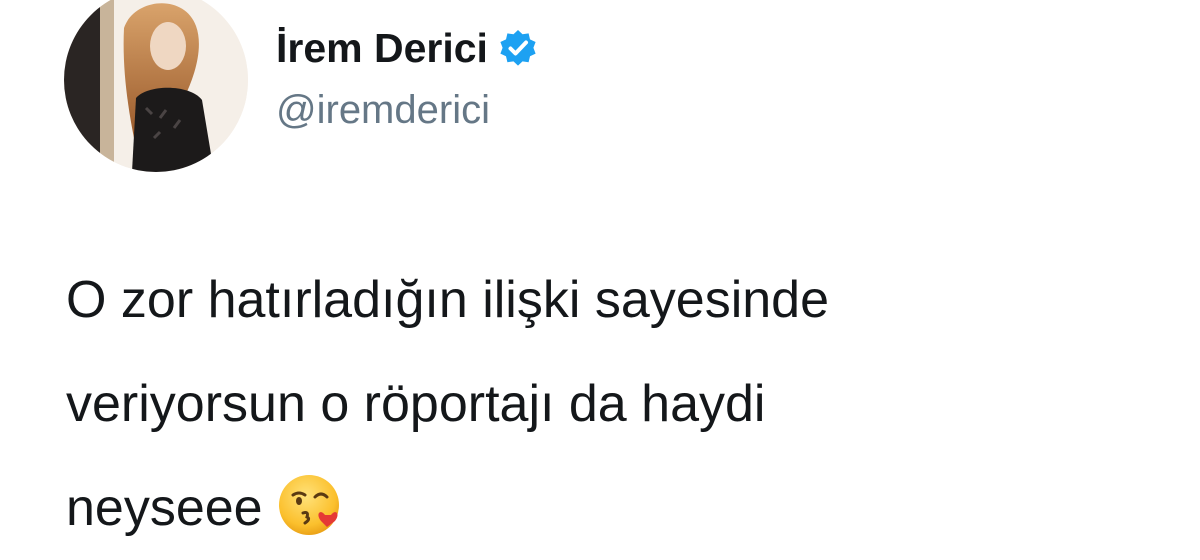 Image resolution: width=1200 pixels, height=560 pixels. Describe the element at coordinates (448, 300) in the screenshot. I see `tweet-text-line: O zor hatırladığın ilişki sayesinde` at that location.